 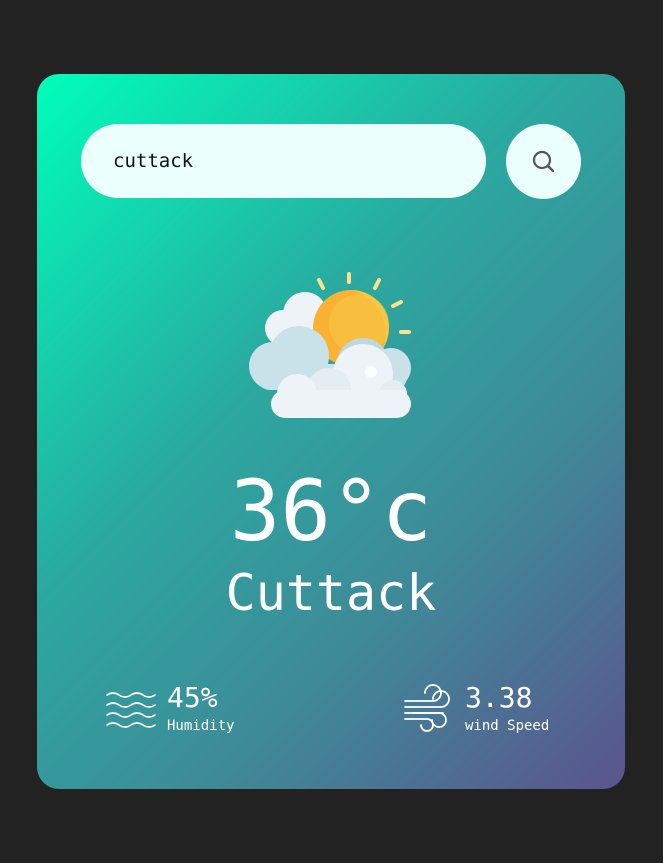 What do you see at coordinates (507, 726) in the screenshot?
I see `wind-label: wind Speed` at bounding box center [507, 726].